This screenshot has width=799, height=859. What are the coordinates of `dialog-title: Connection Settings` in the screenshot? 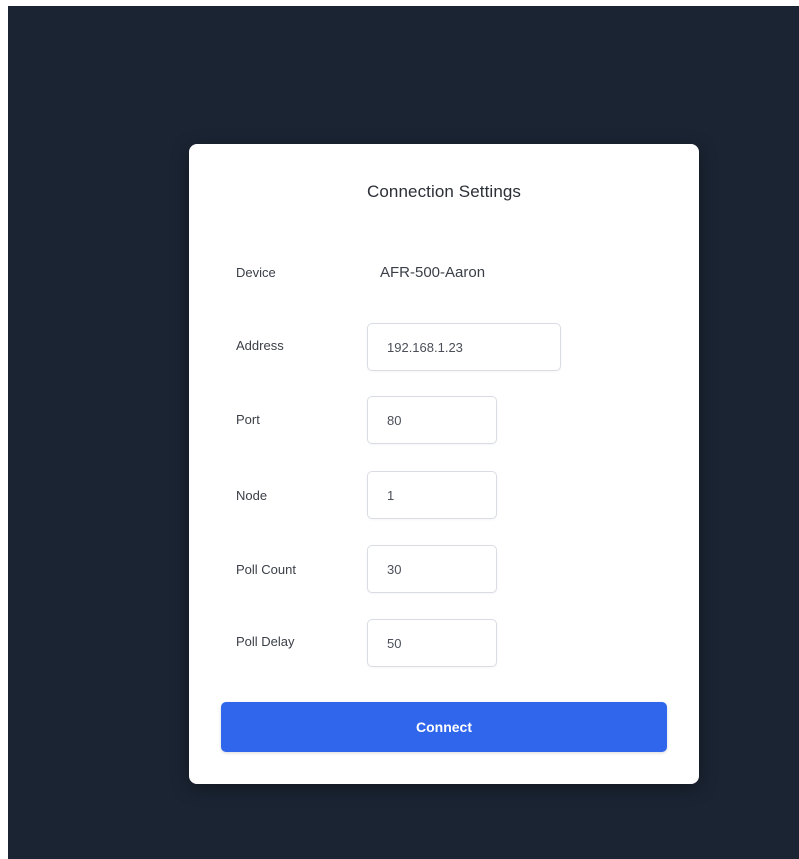 It's located at (444, 191).